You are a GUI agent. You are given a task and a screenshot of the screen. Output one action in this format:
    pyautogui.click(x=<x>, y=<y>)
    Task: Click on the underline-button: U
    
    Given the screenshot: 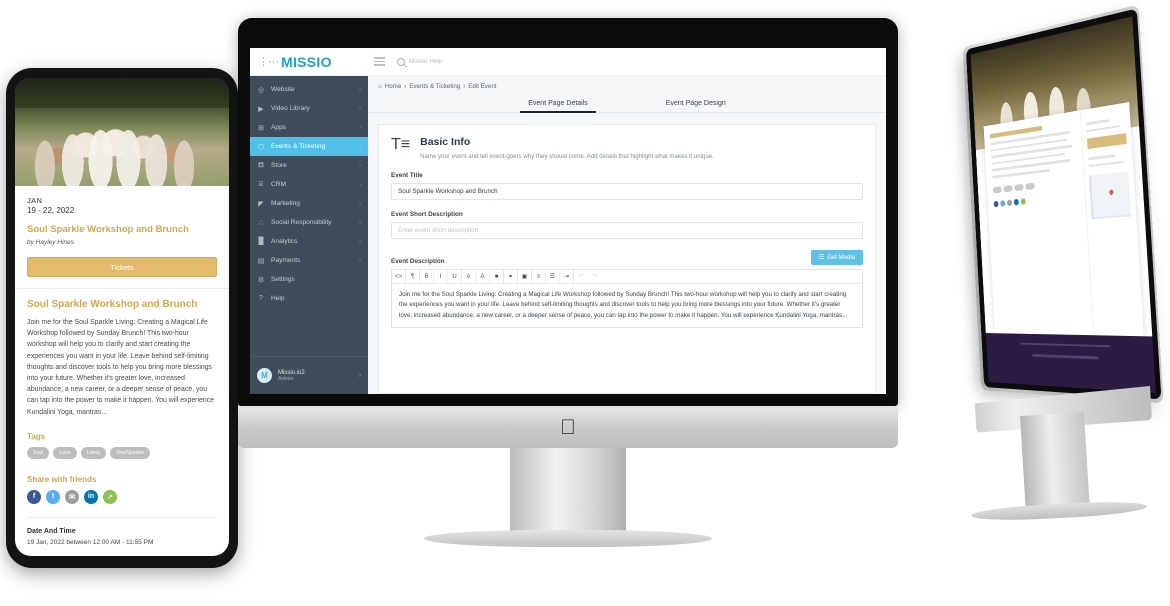 What is the action you would take?
    pyautogui.click(x=455, y=276)
    